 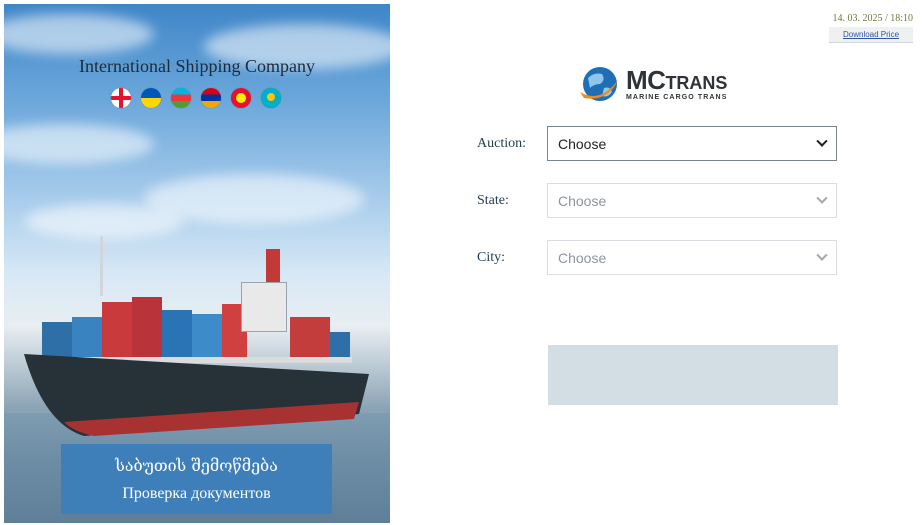 I want to click on globe-icon, so click(x=600, y=84).